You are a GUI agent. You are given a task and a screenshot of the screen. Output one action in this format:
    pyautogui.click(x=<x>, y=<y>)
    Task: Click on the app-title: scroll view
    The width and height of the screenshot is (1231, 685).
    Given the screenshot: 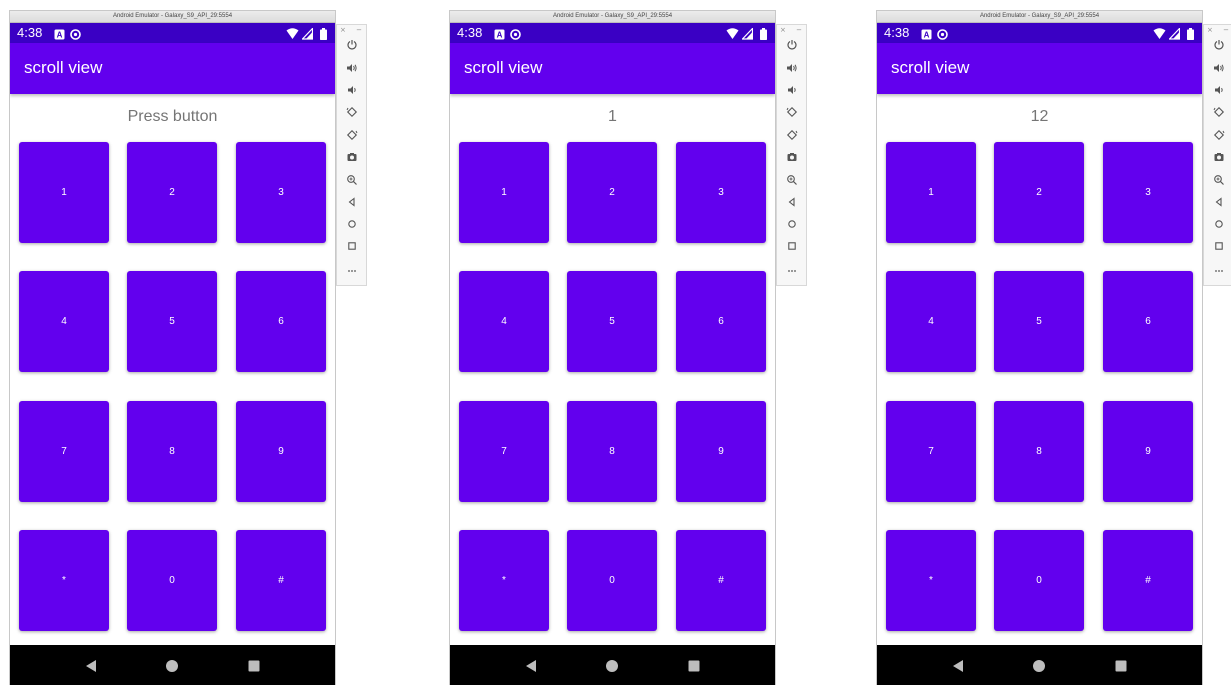 What is the action you would take?
    pyautogui.click(x=930, y=67)
    